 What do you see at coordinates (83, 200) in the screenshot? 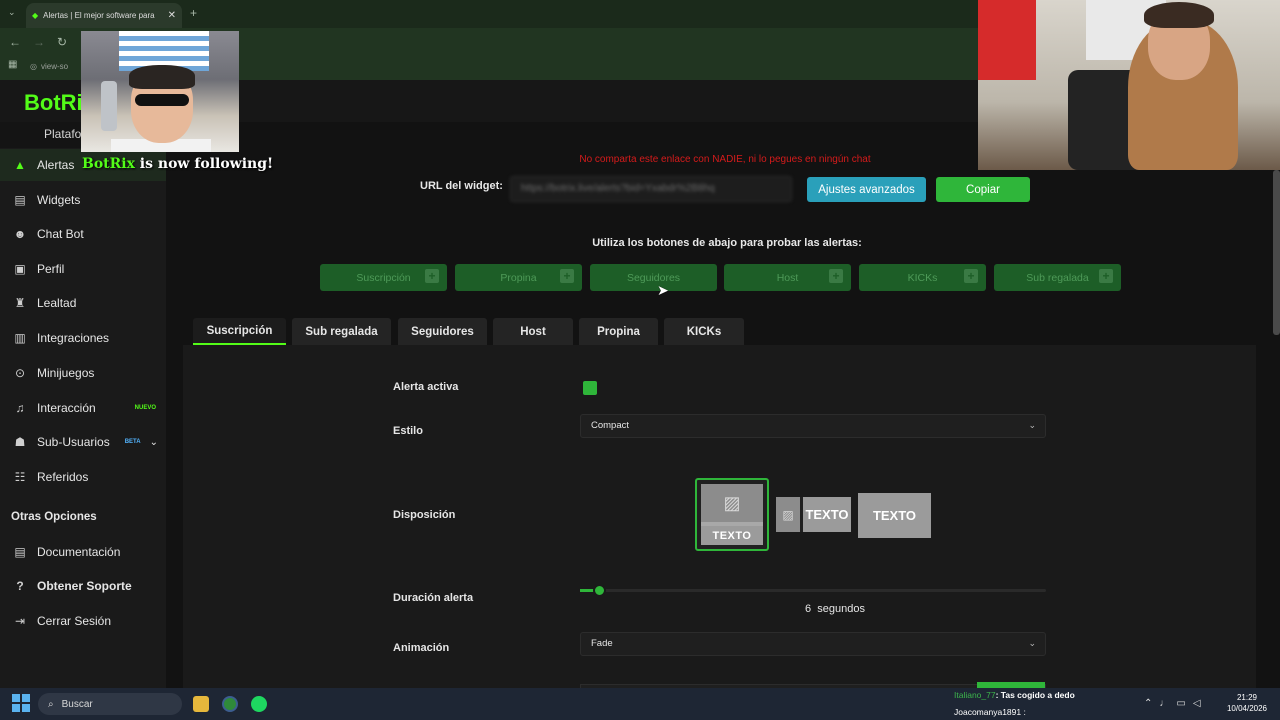
I see `sidebar-item-widgets: ▤ Widgets` at bounding box center [83, 200].